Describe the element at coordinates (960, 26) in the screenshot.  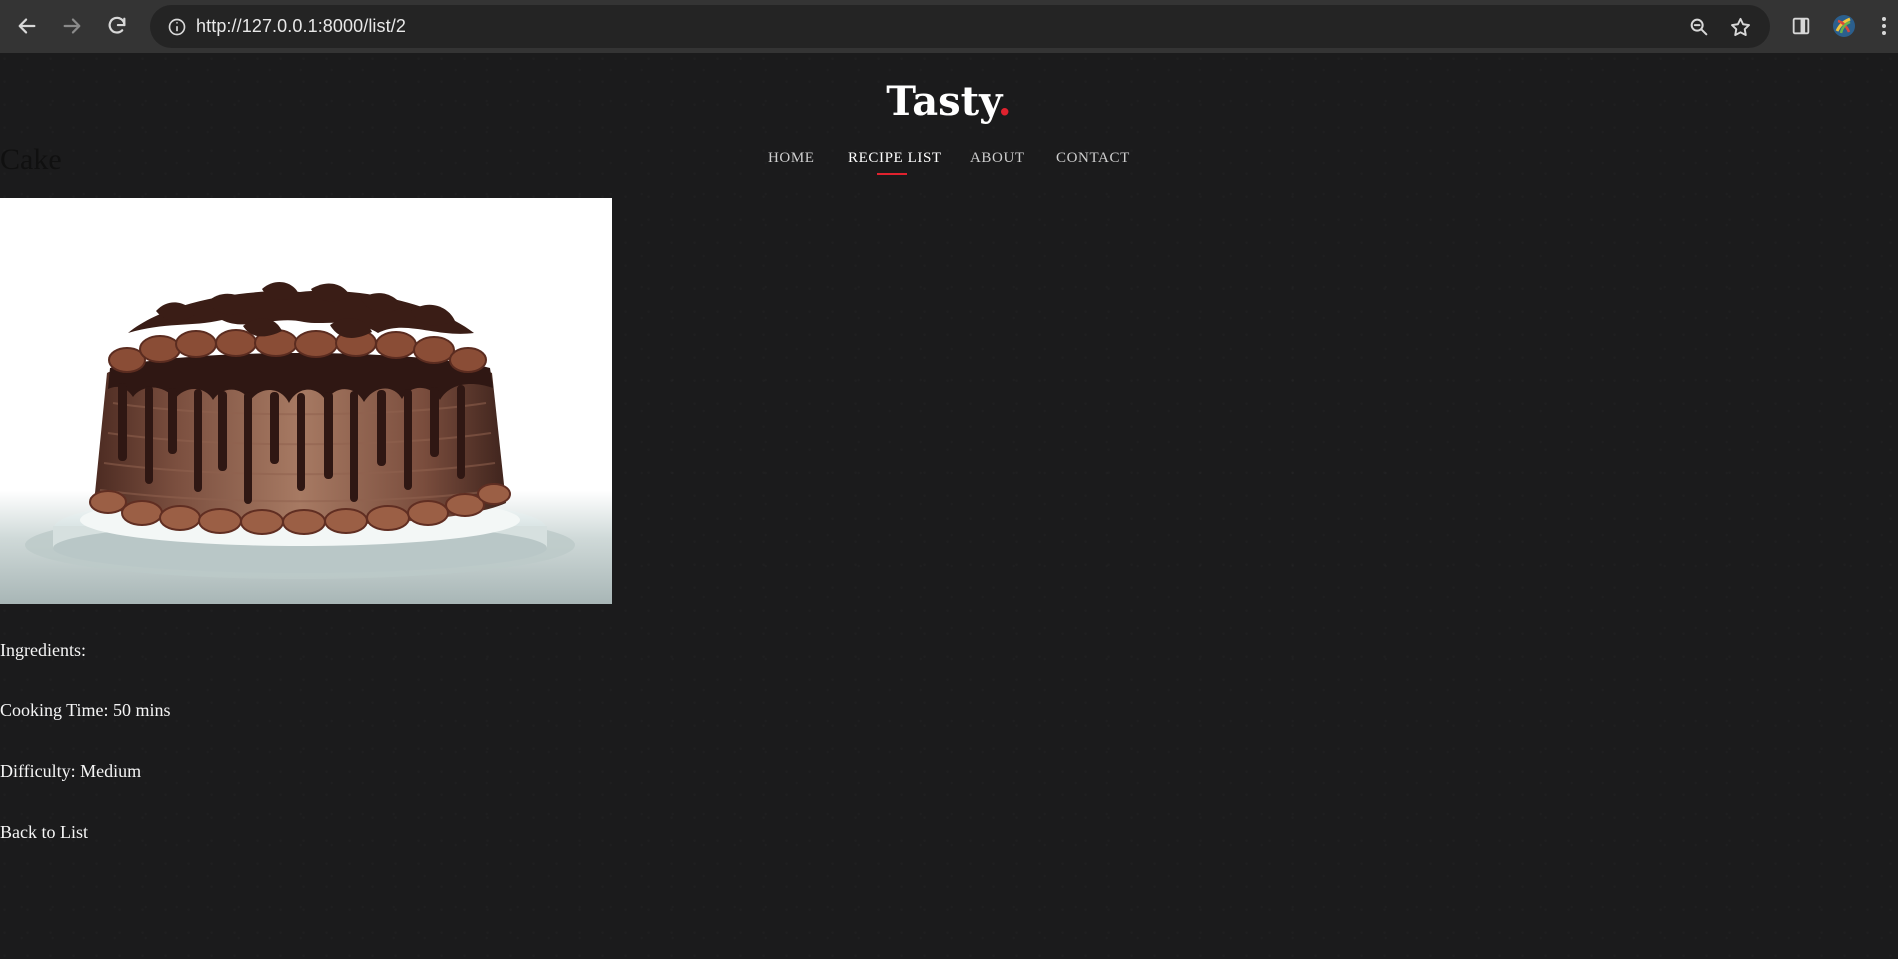
I see `address-bar: http://127.0.0.1:8000/list/2` at that location.